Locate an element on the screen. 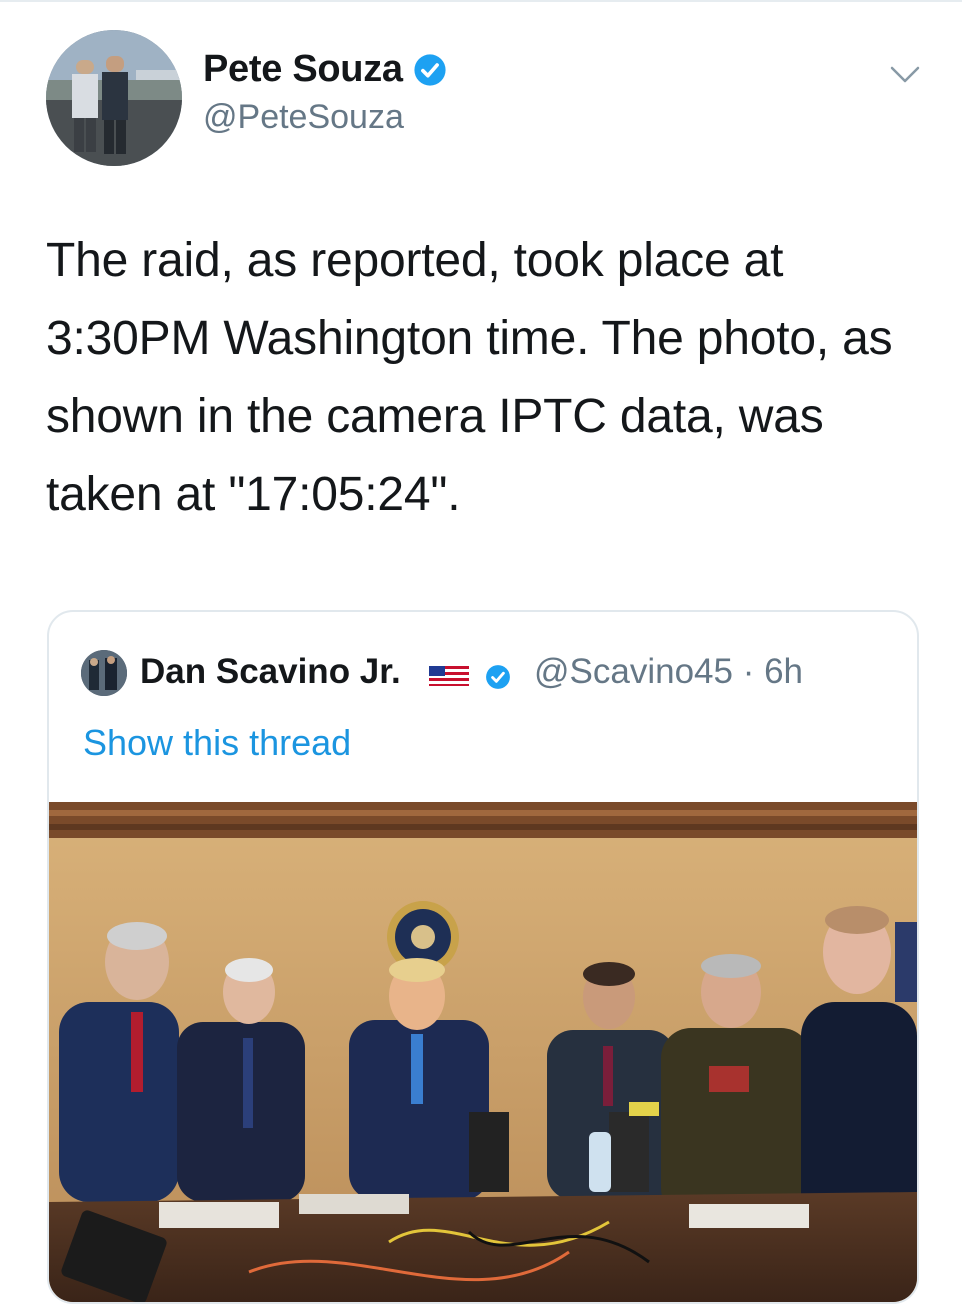  quoted-avatar is located at coordinates (104, 673).